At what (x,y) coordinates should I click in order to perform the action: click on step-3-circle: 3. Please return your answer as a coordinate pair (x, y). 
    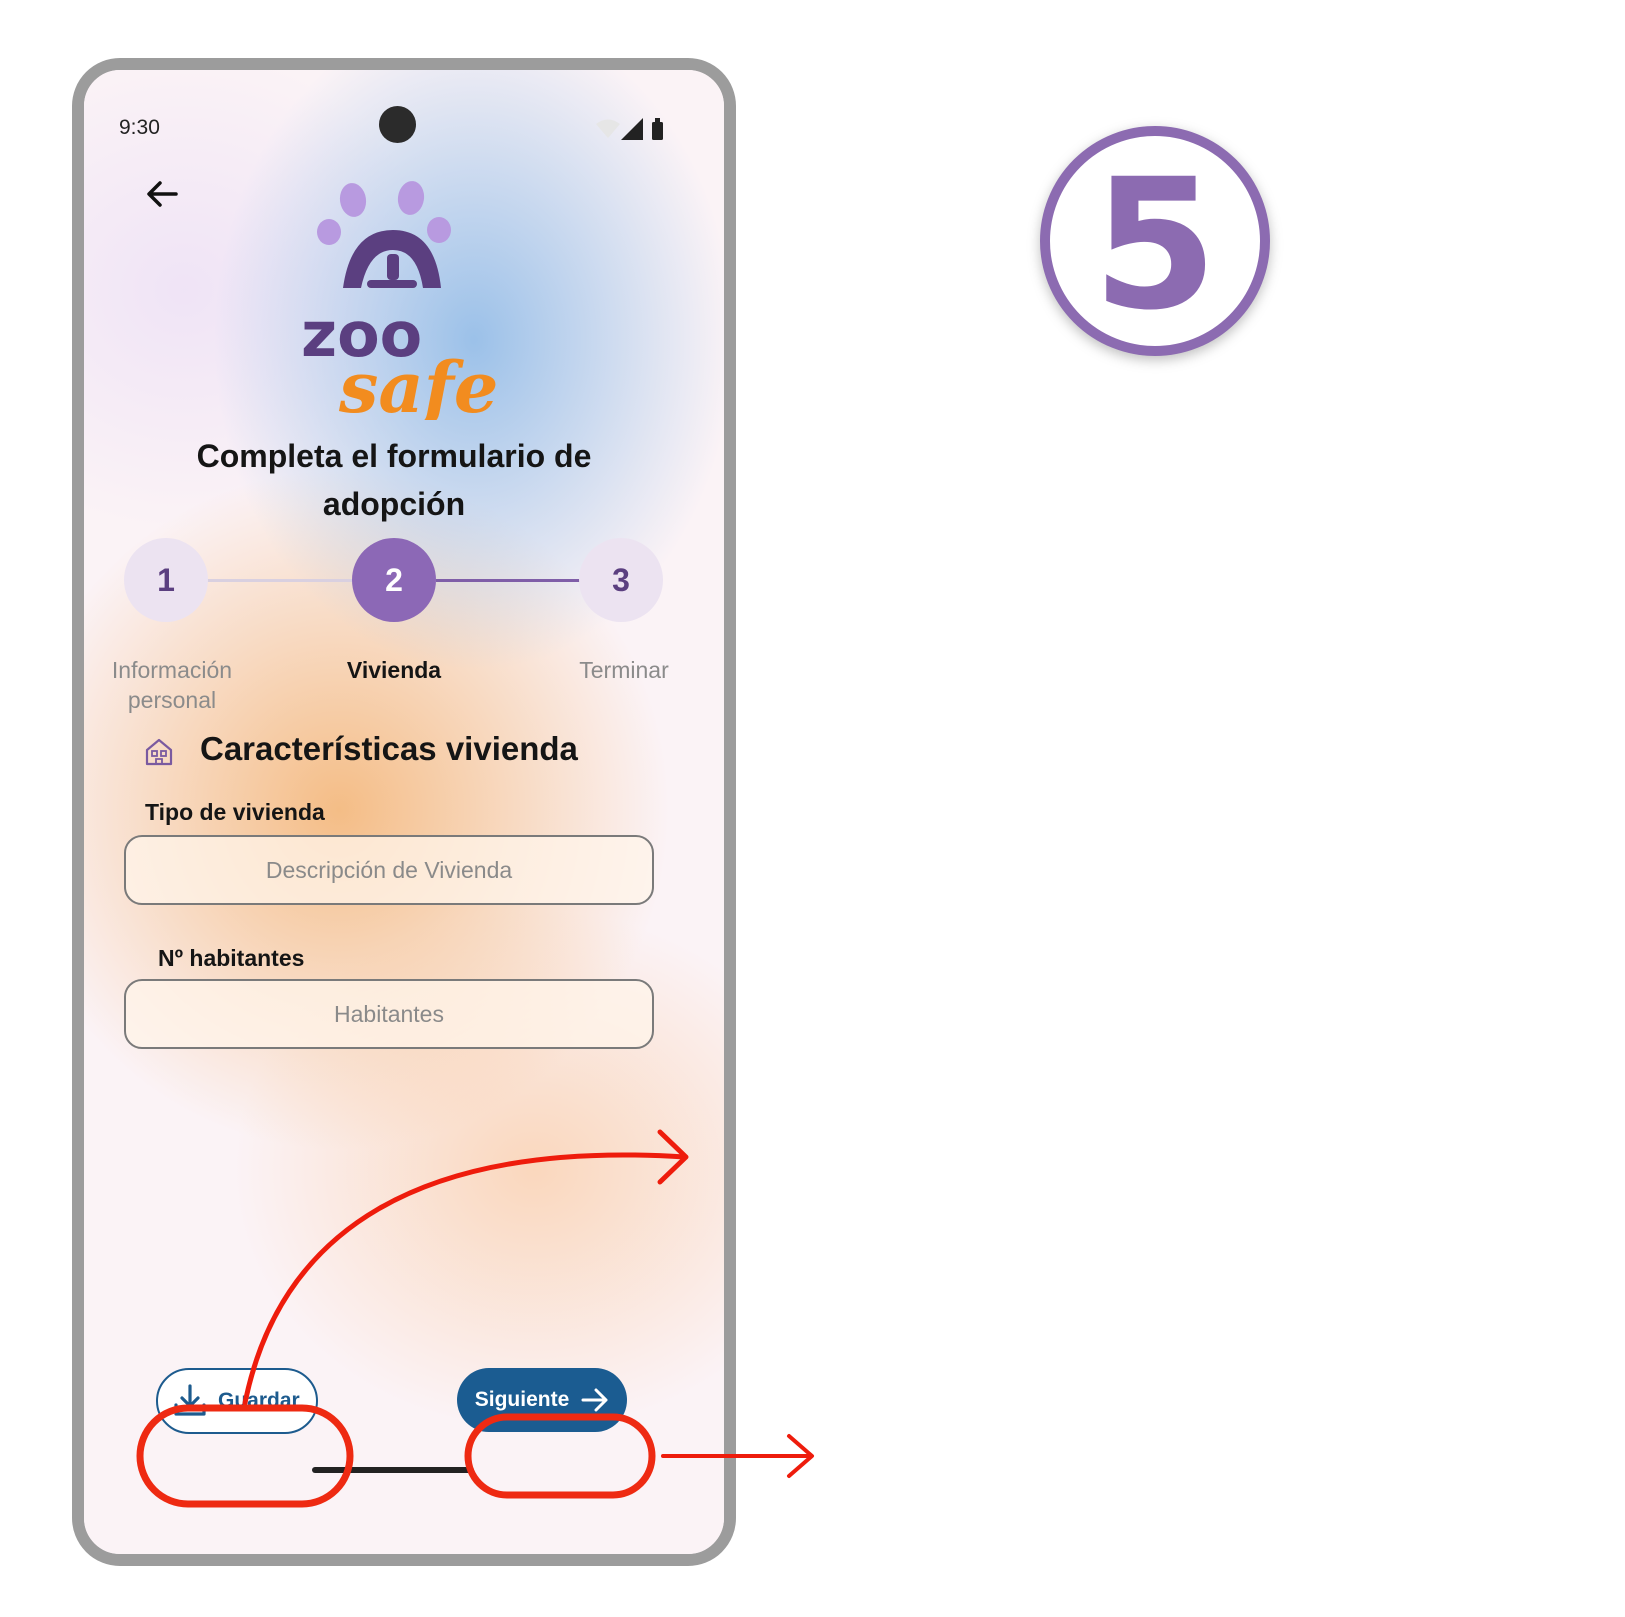
    Looking at the image, I should click on (621, 580).